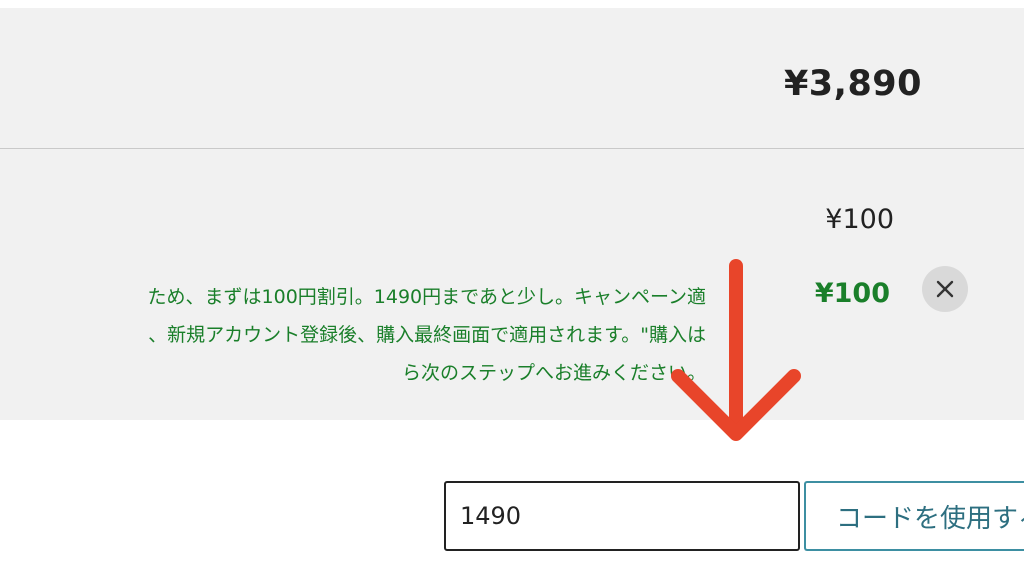  I want to click on promo-message-line: 、新規アカウント登録後、購入最終画面で適用されます。"購入は, so click(427, 335).